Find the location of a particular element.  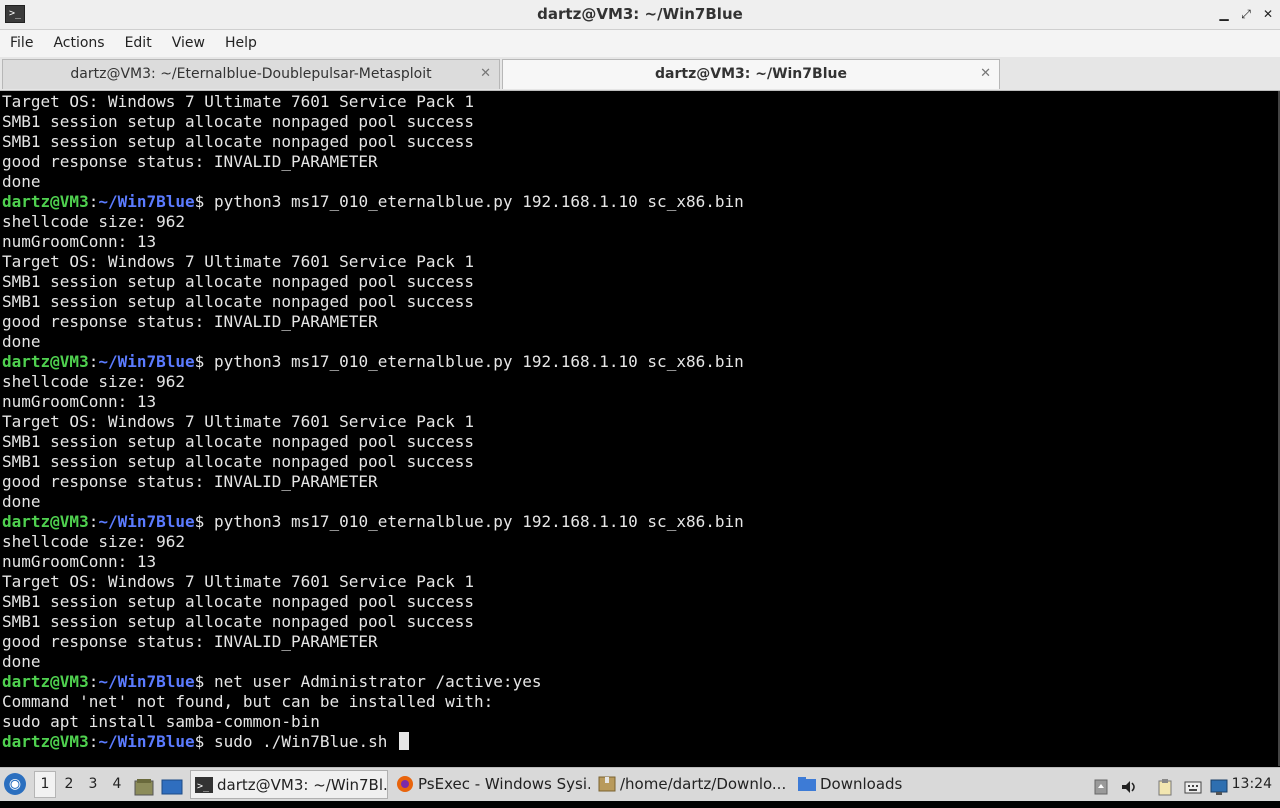

file-manager-launcher-icon is located at coordinates (144, 785).